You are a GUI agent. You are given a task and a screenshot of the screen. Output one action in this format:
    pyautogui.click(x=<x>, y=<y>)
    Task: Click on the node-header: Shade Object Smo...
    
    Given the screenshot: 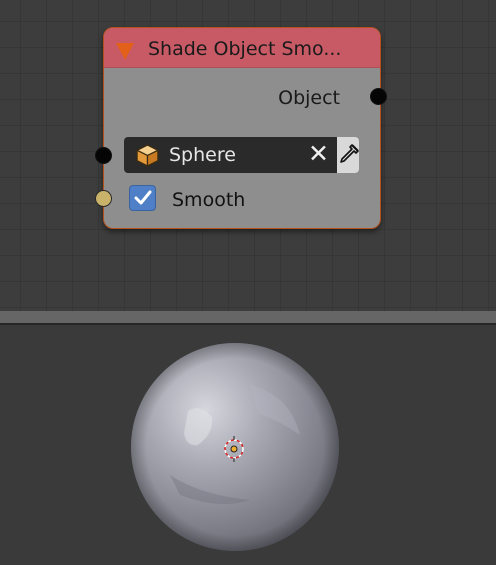 What is the action you would take?
    pyautogui.click(x=242, y=48)
    